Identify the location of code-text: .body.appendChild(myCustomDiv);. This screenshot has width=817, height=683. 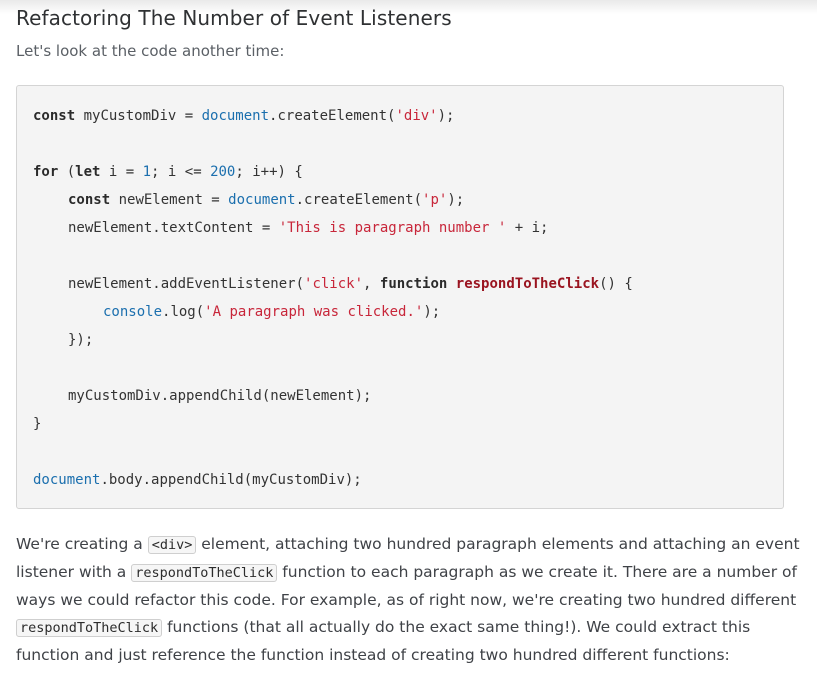
(231, 480).